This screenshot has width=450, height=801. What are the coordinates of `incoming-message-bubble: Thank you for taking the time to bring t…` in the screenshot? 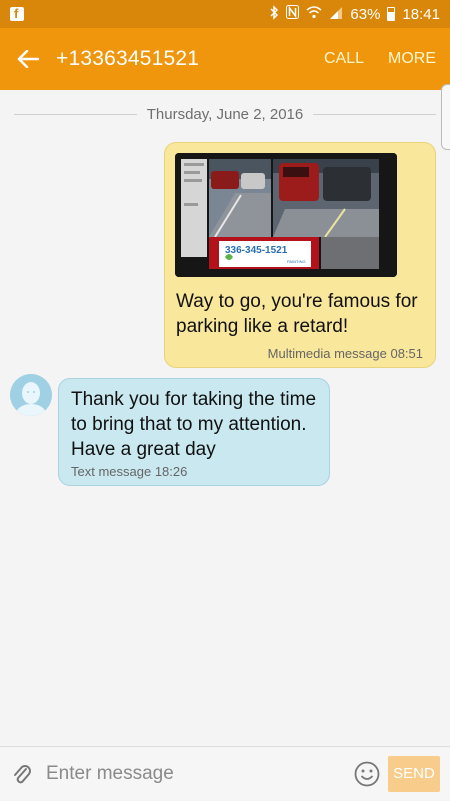 It's located at (194, 432).